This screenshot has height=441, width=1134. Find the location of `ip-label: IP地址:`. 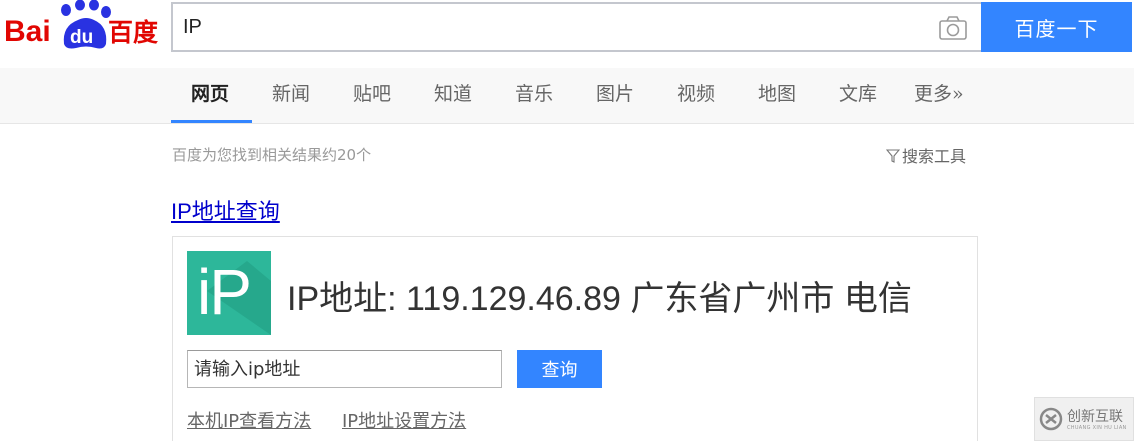

ip-label: IP地址: is located at coordinates (347, 299).